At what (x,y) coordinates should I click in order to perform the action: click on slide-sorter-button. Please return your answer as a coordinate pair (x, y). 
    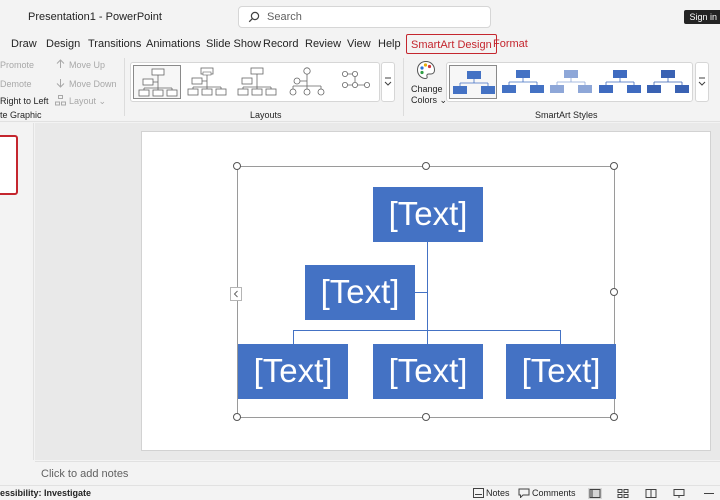
    Looking at the image, I should click on (623, 493).